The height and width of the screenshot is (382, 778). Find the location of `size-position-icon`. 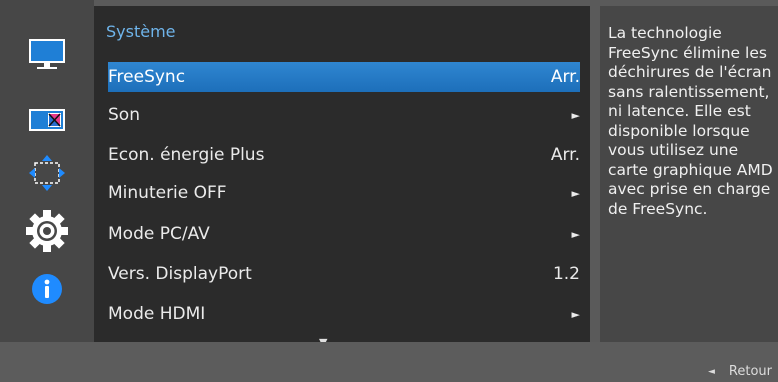

size-position-icon is located at coordinates (47, 173).